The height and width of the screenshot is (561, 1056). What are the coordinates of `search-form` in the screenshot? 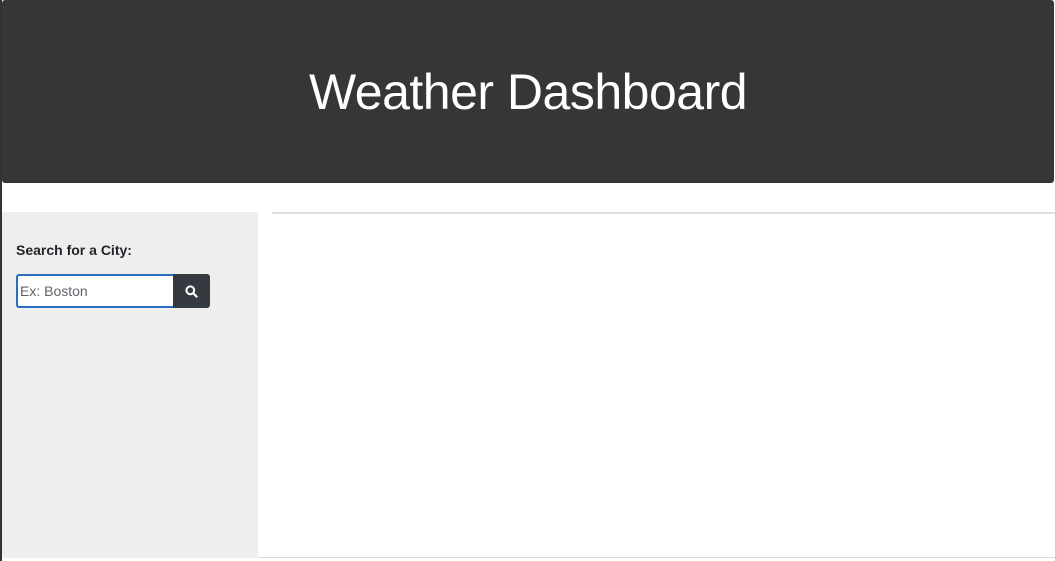 It's located at (137, 291).